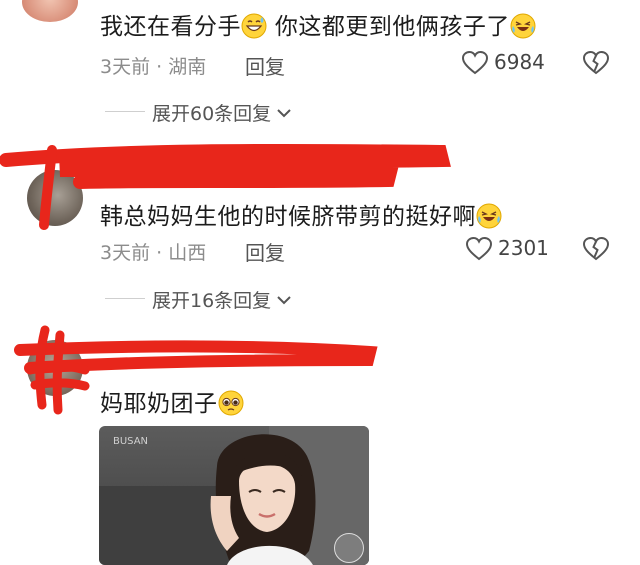 The image size is (640, 565). I want to click on comment-image: BUSAN, so click(234, 495).